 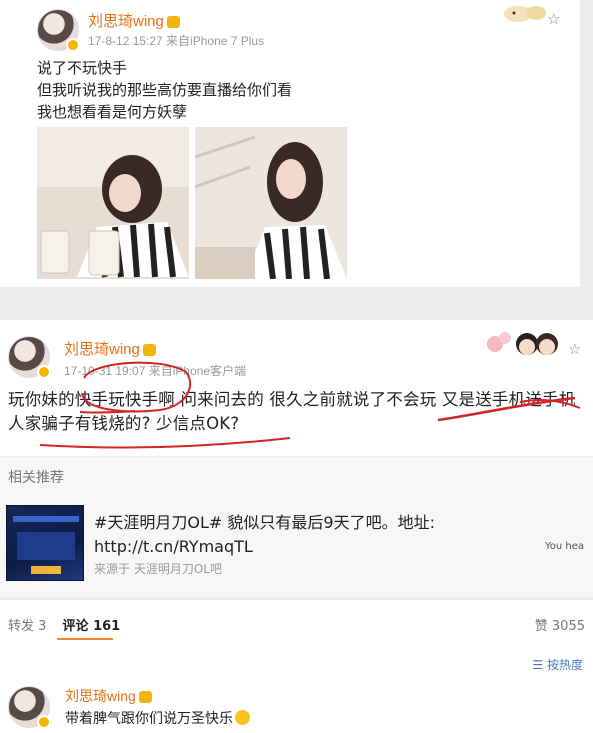 What do you see at coordinates (522, 343) in the screenshot?
I see `decoration-sticker-icon` at bounding box center [522, 343].